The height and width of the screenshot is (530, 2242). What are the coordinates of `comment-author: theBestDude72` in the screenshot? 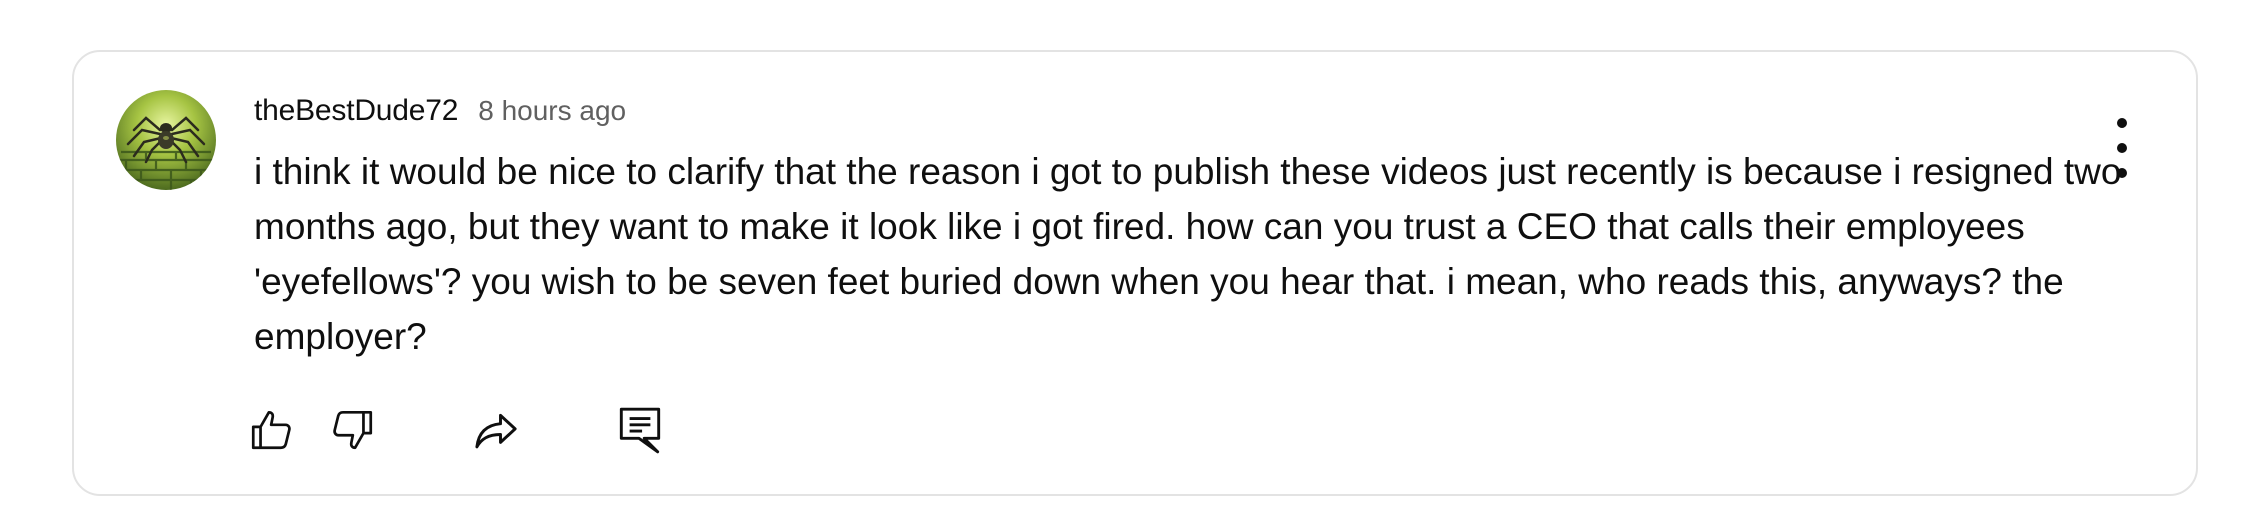 It's located at (356, 111).